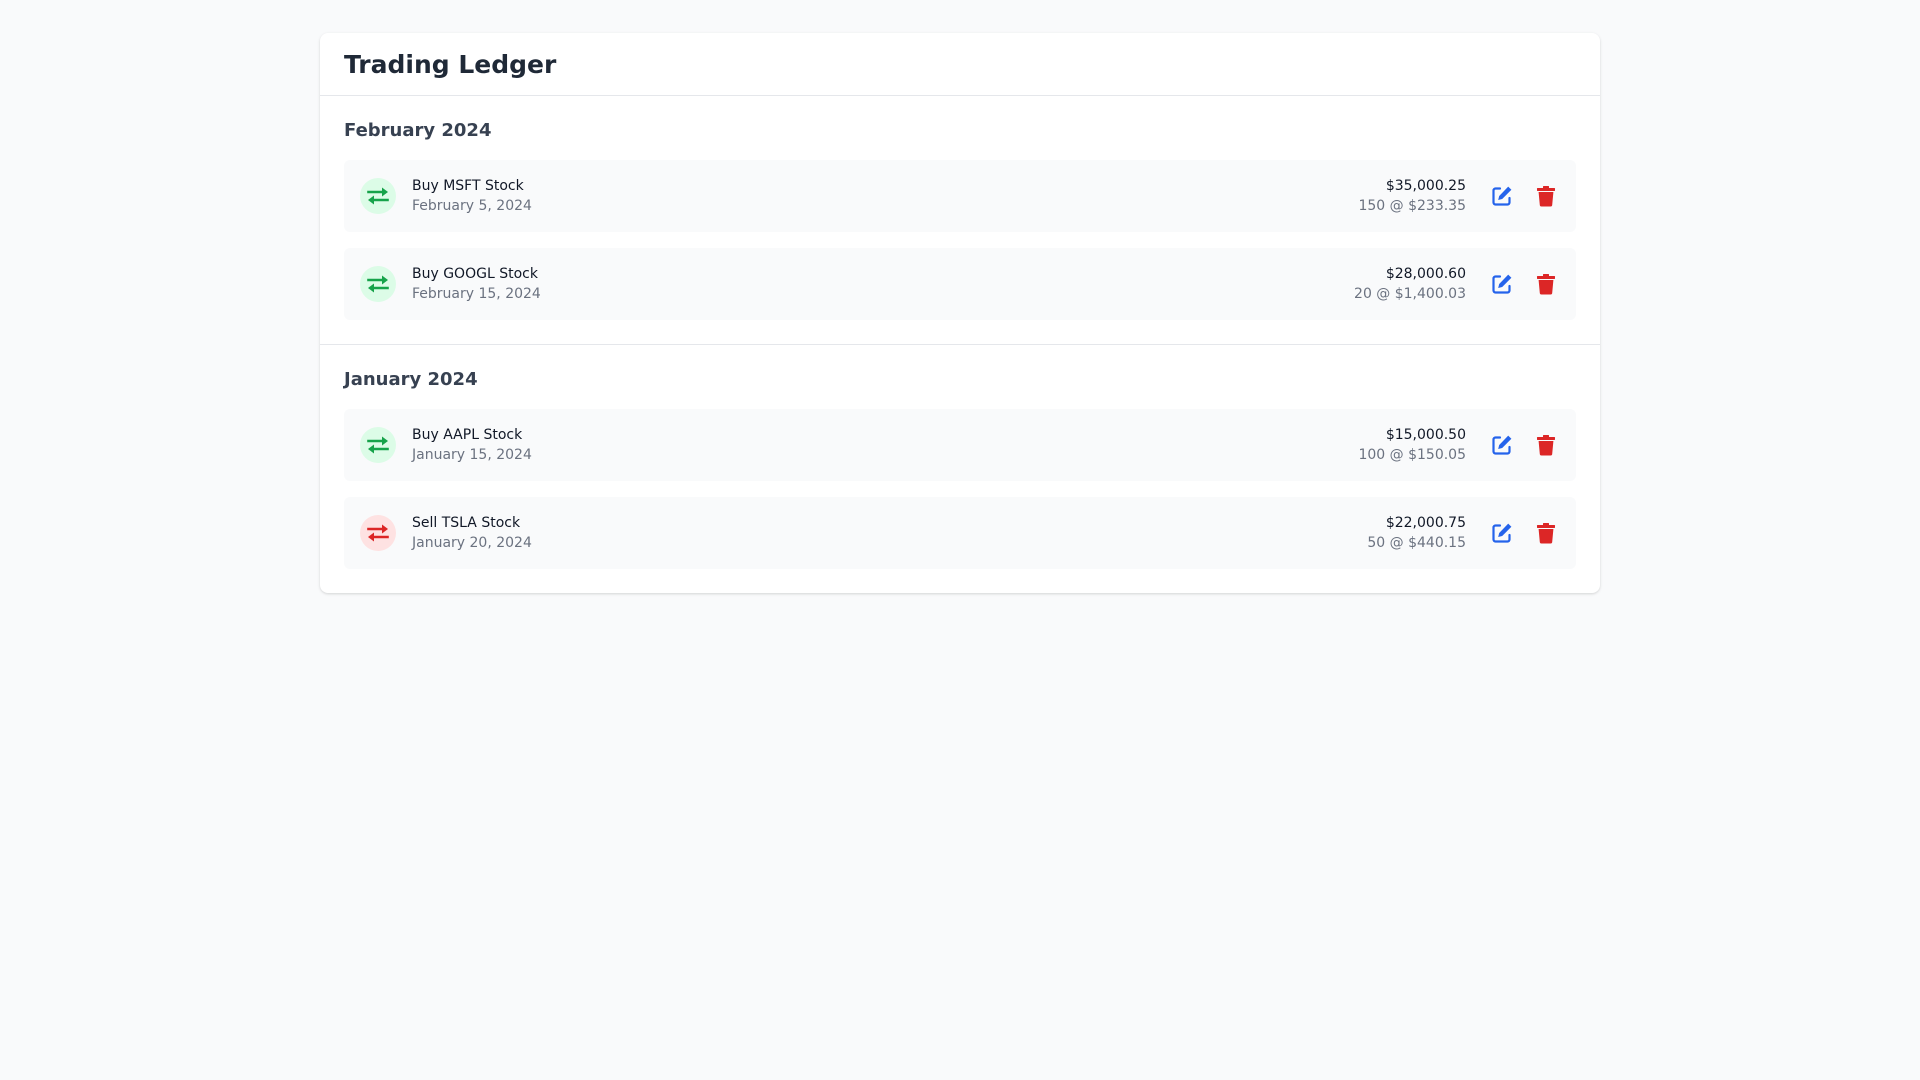 The width and height of the screenshot is (1920, 1080). I want to click on transaction-quantity-price: 50 @ $440.15, so click(1416, 542).